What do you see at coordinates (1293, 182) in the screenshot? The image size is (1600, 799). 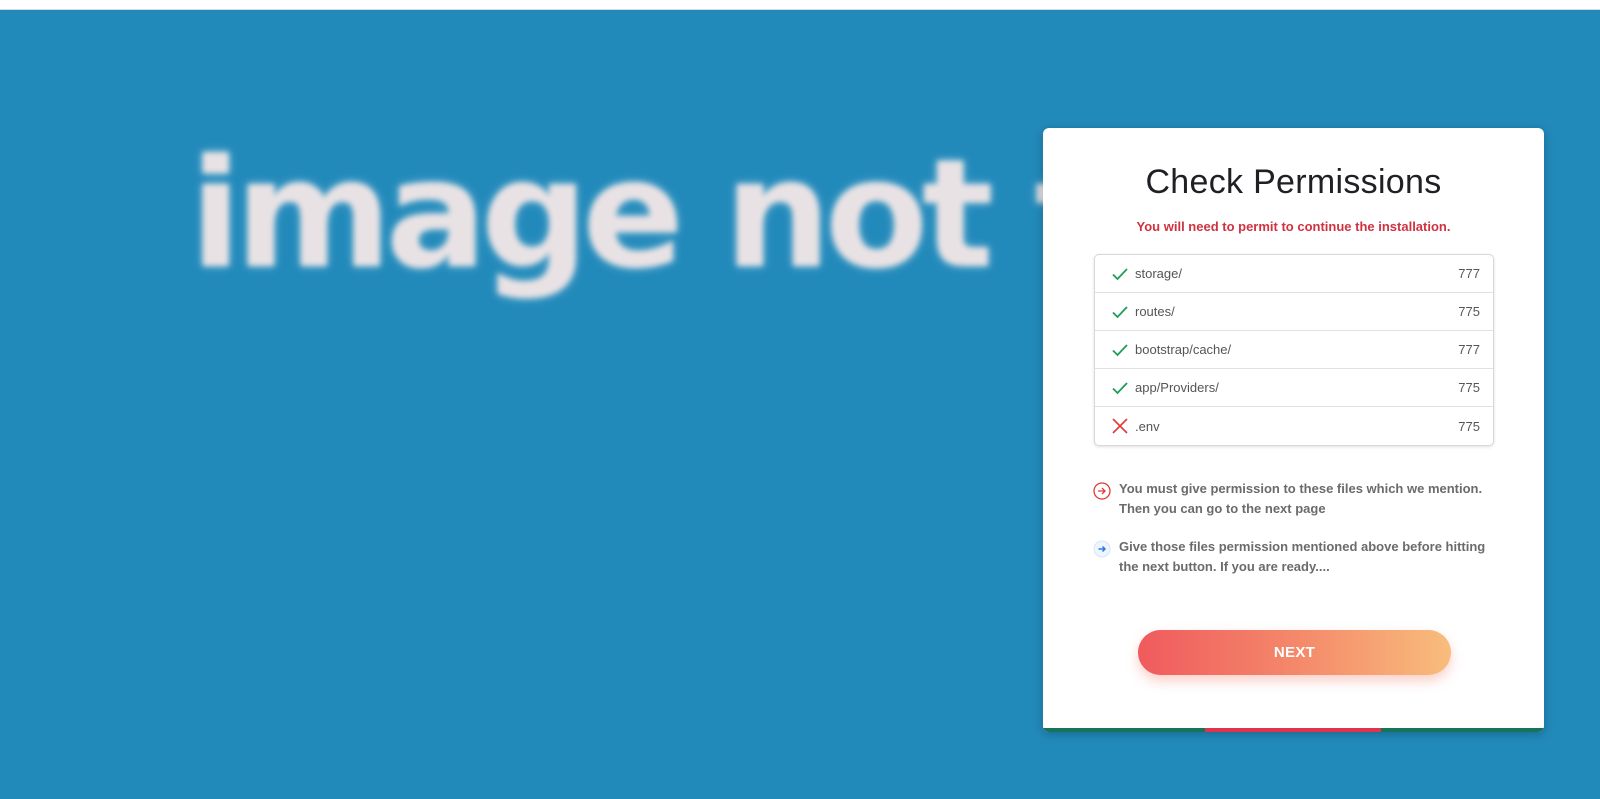 I see `page-title: Check Permissions` at bounding box center [1293, 182].